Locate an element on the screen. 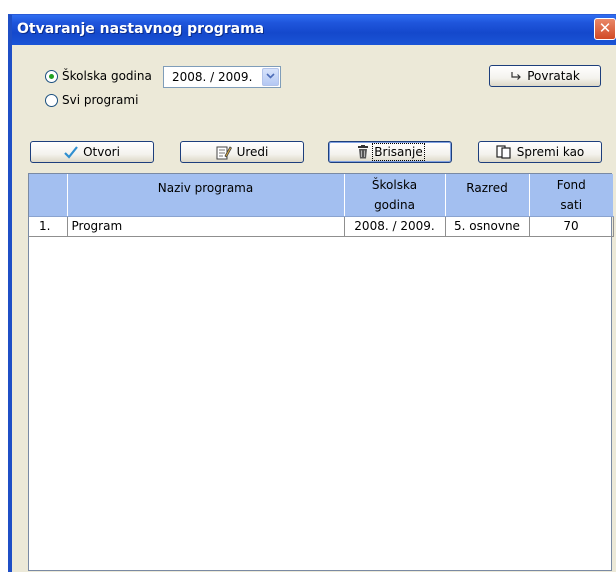  edit-notepad-icon is located at coordinates (224, 152).